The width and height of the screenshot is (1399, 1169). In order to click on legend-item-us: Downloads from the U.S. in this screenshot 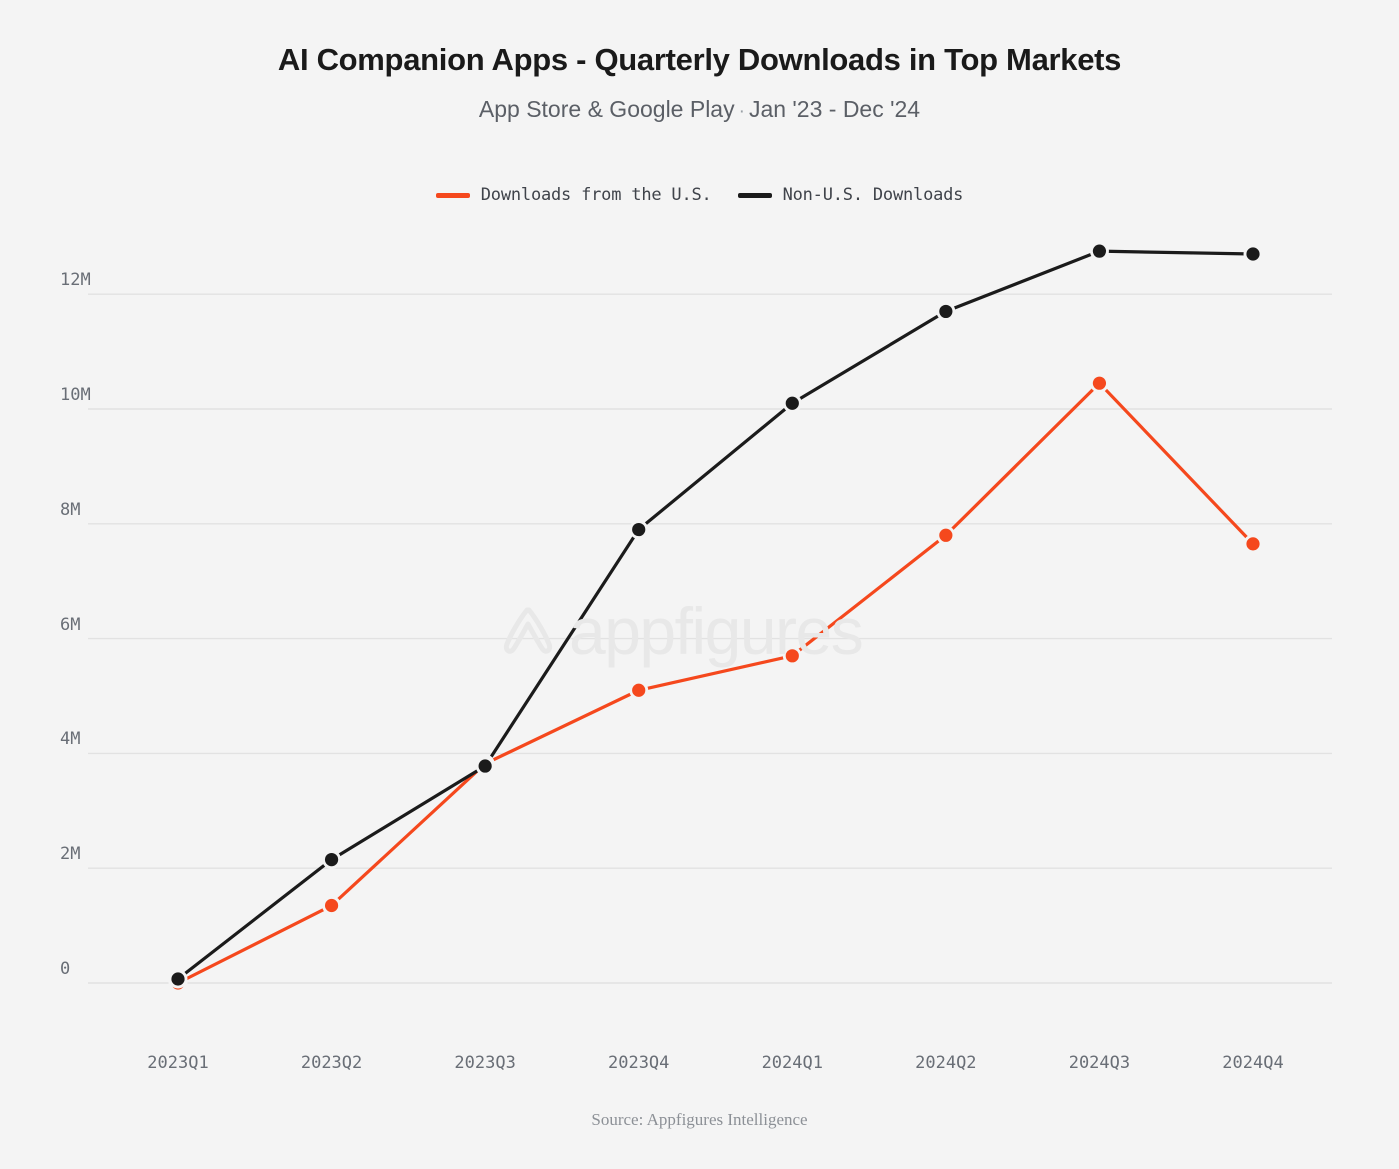, I will do `click(573, 195)`.